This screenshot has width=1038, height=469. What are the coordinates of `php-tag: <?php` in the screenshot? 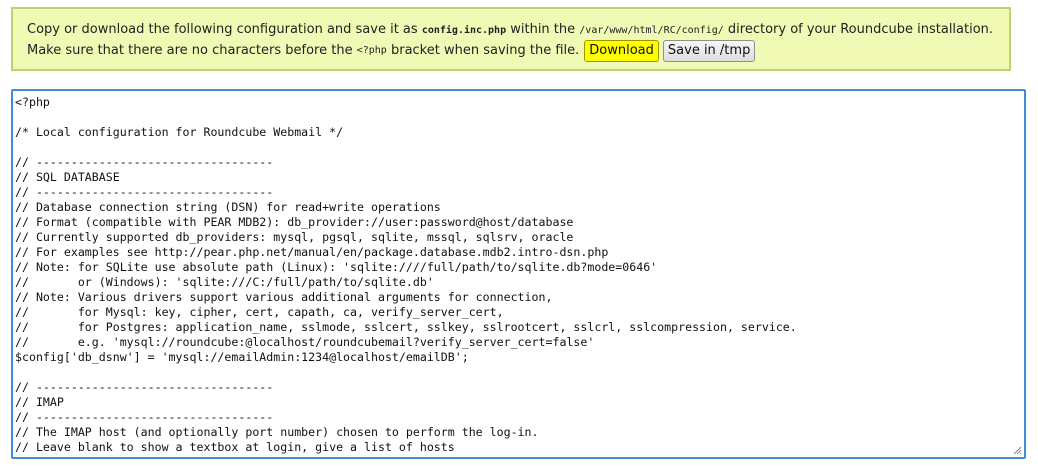 It's located at (371, 50).